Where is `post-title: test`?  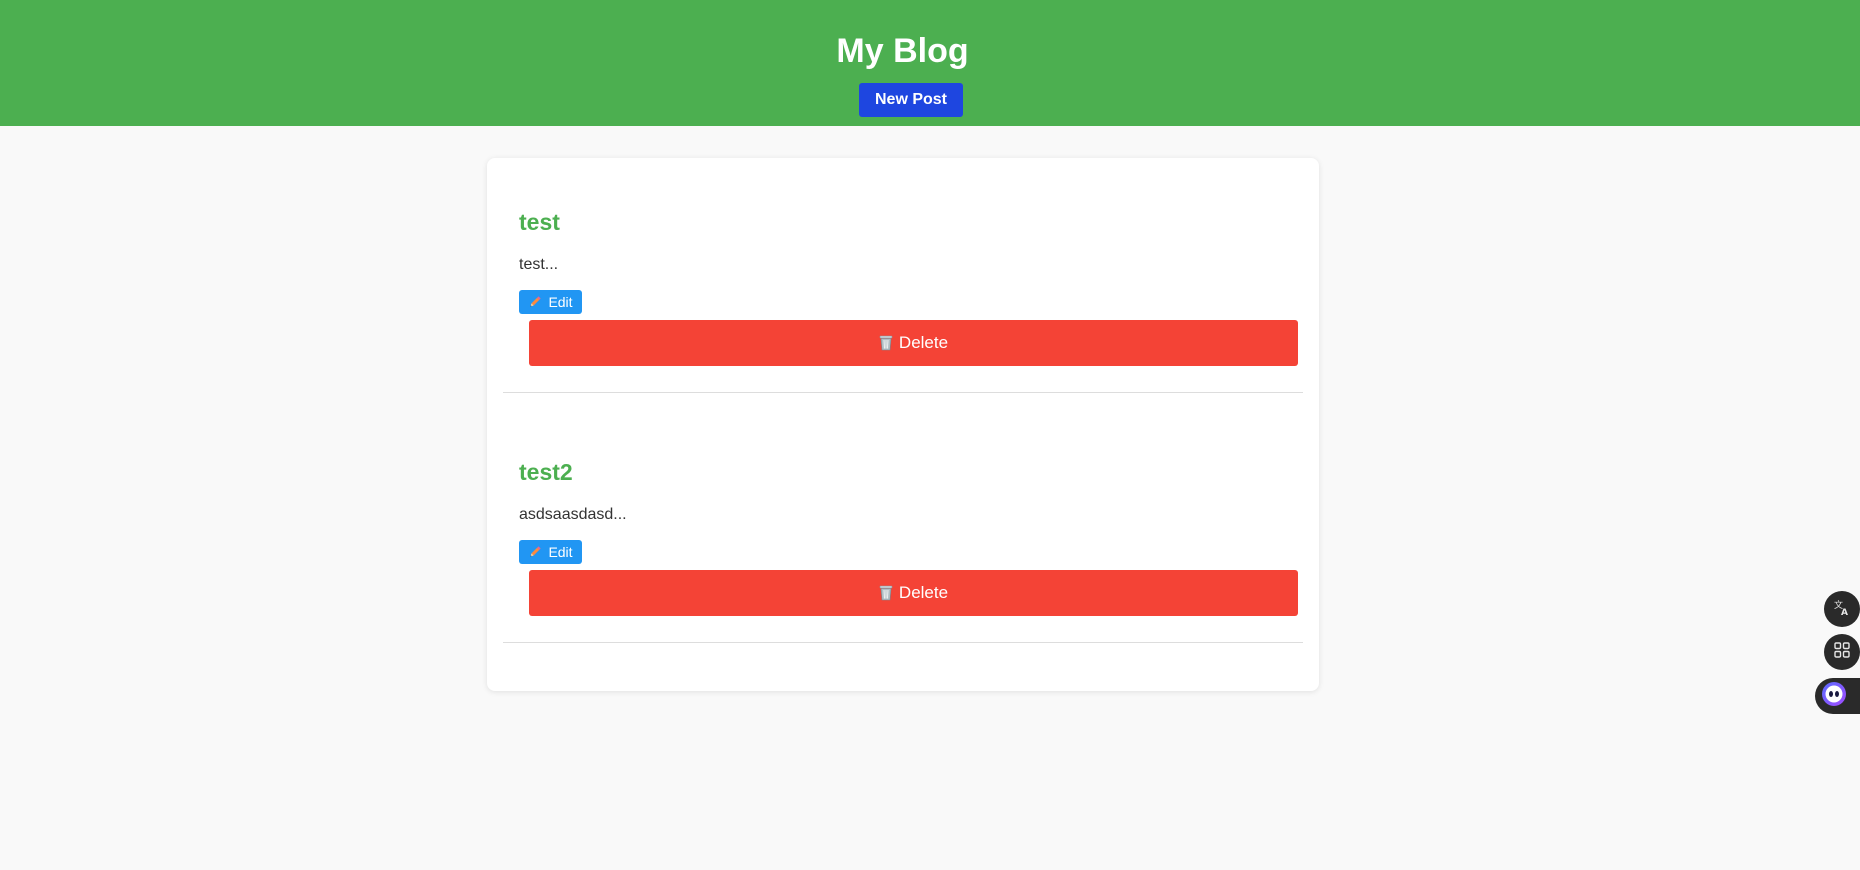 post-title: test is located at coordinates (539, 222).